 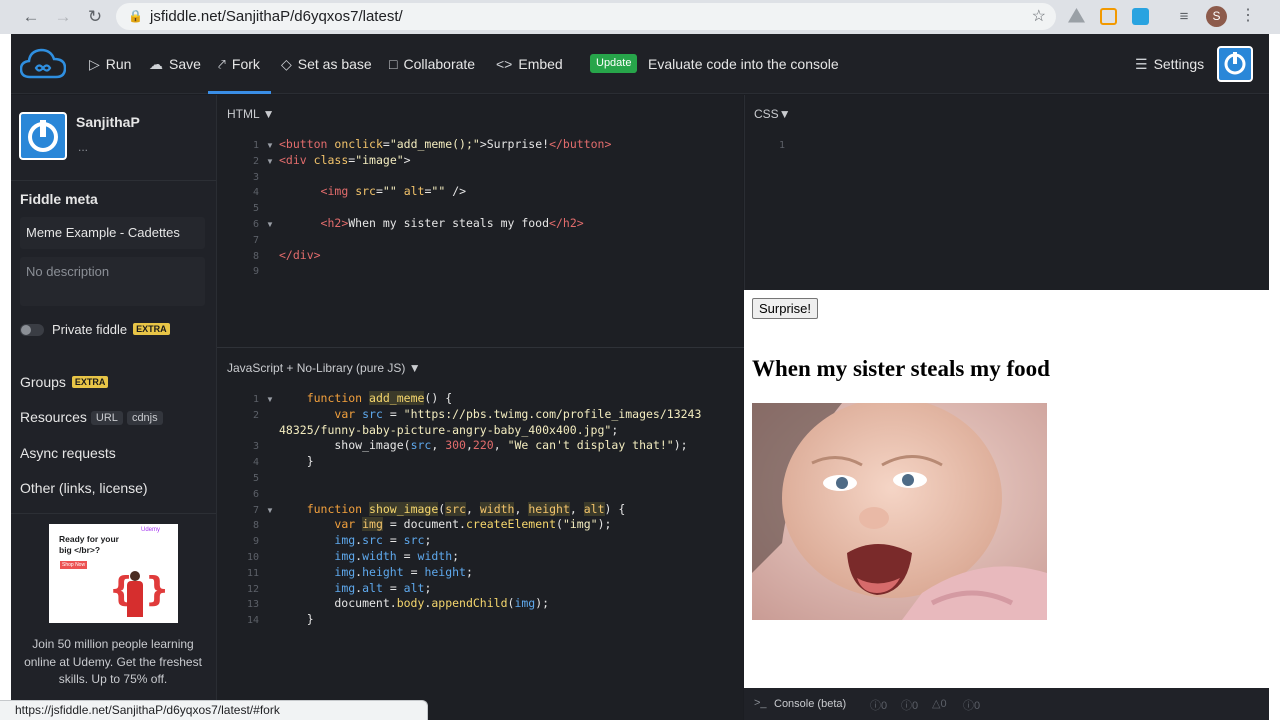 I want to click on css-pane-label: CSS▼, so click(x=772, y=114).